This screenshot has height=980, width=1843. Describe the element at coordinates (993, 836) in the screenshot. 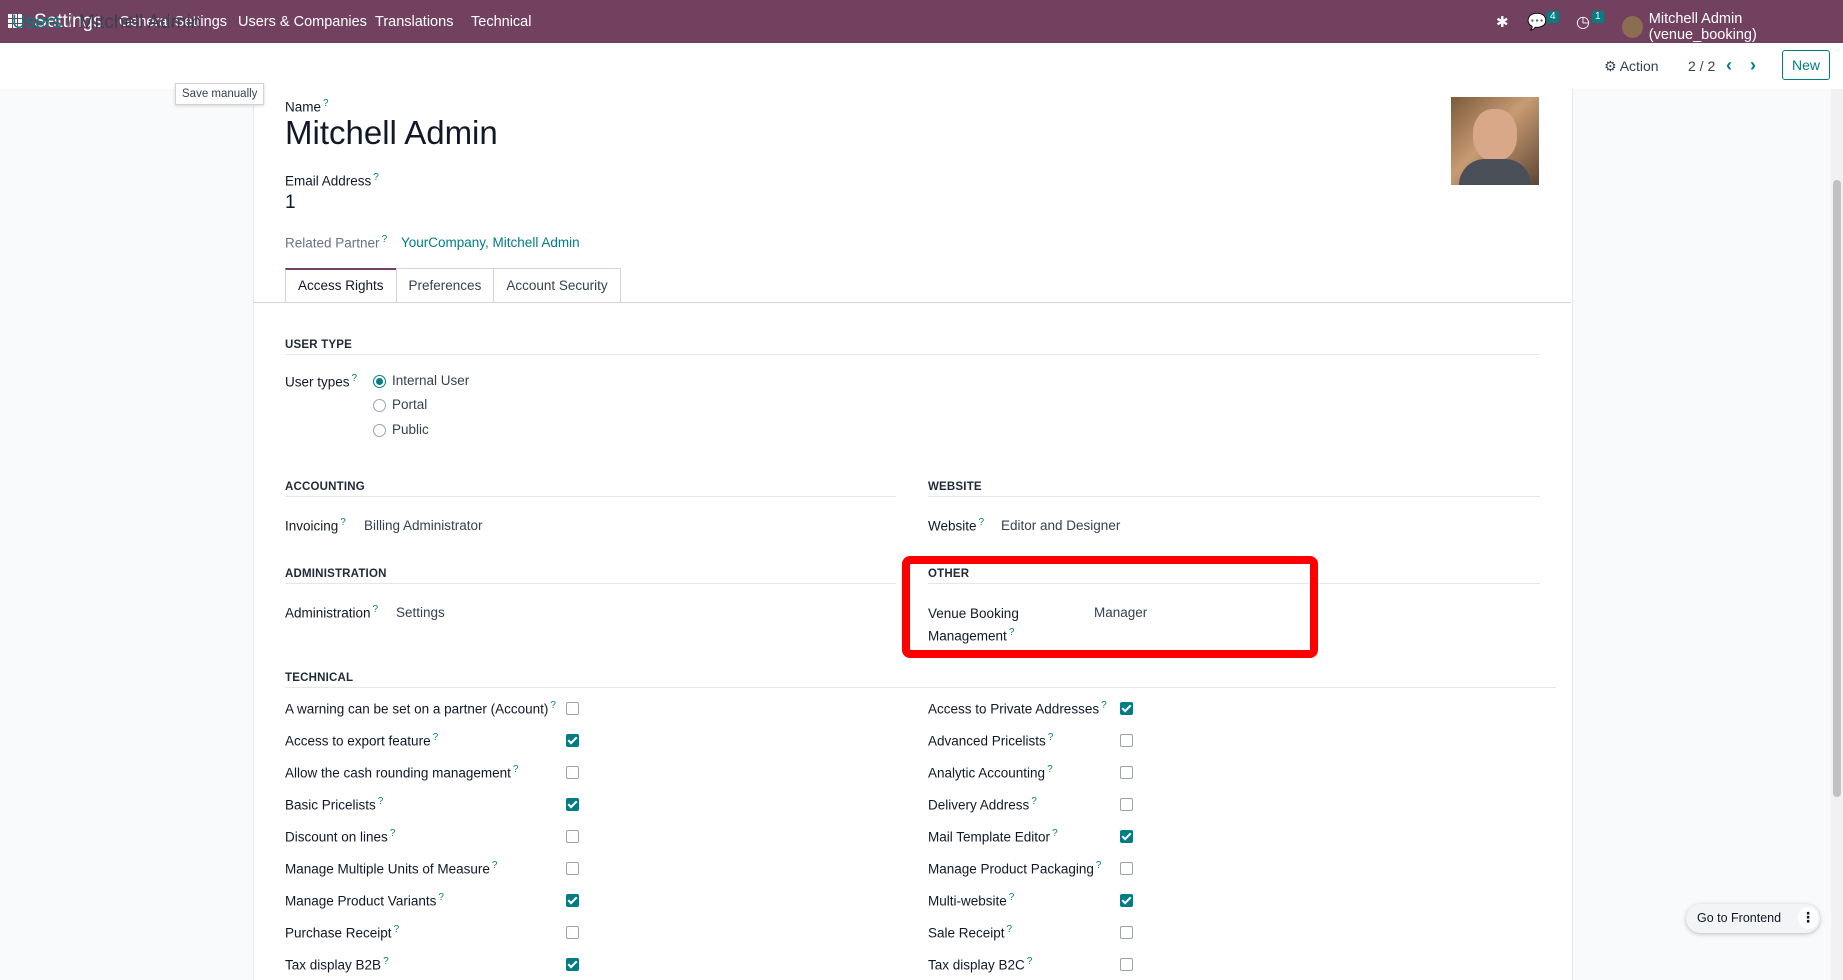

I see `technical-right-label: Mail Template Editor?` at that location.